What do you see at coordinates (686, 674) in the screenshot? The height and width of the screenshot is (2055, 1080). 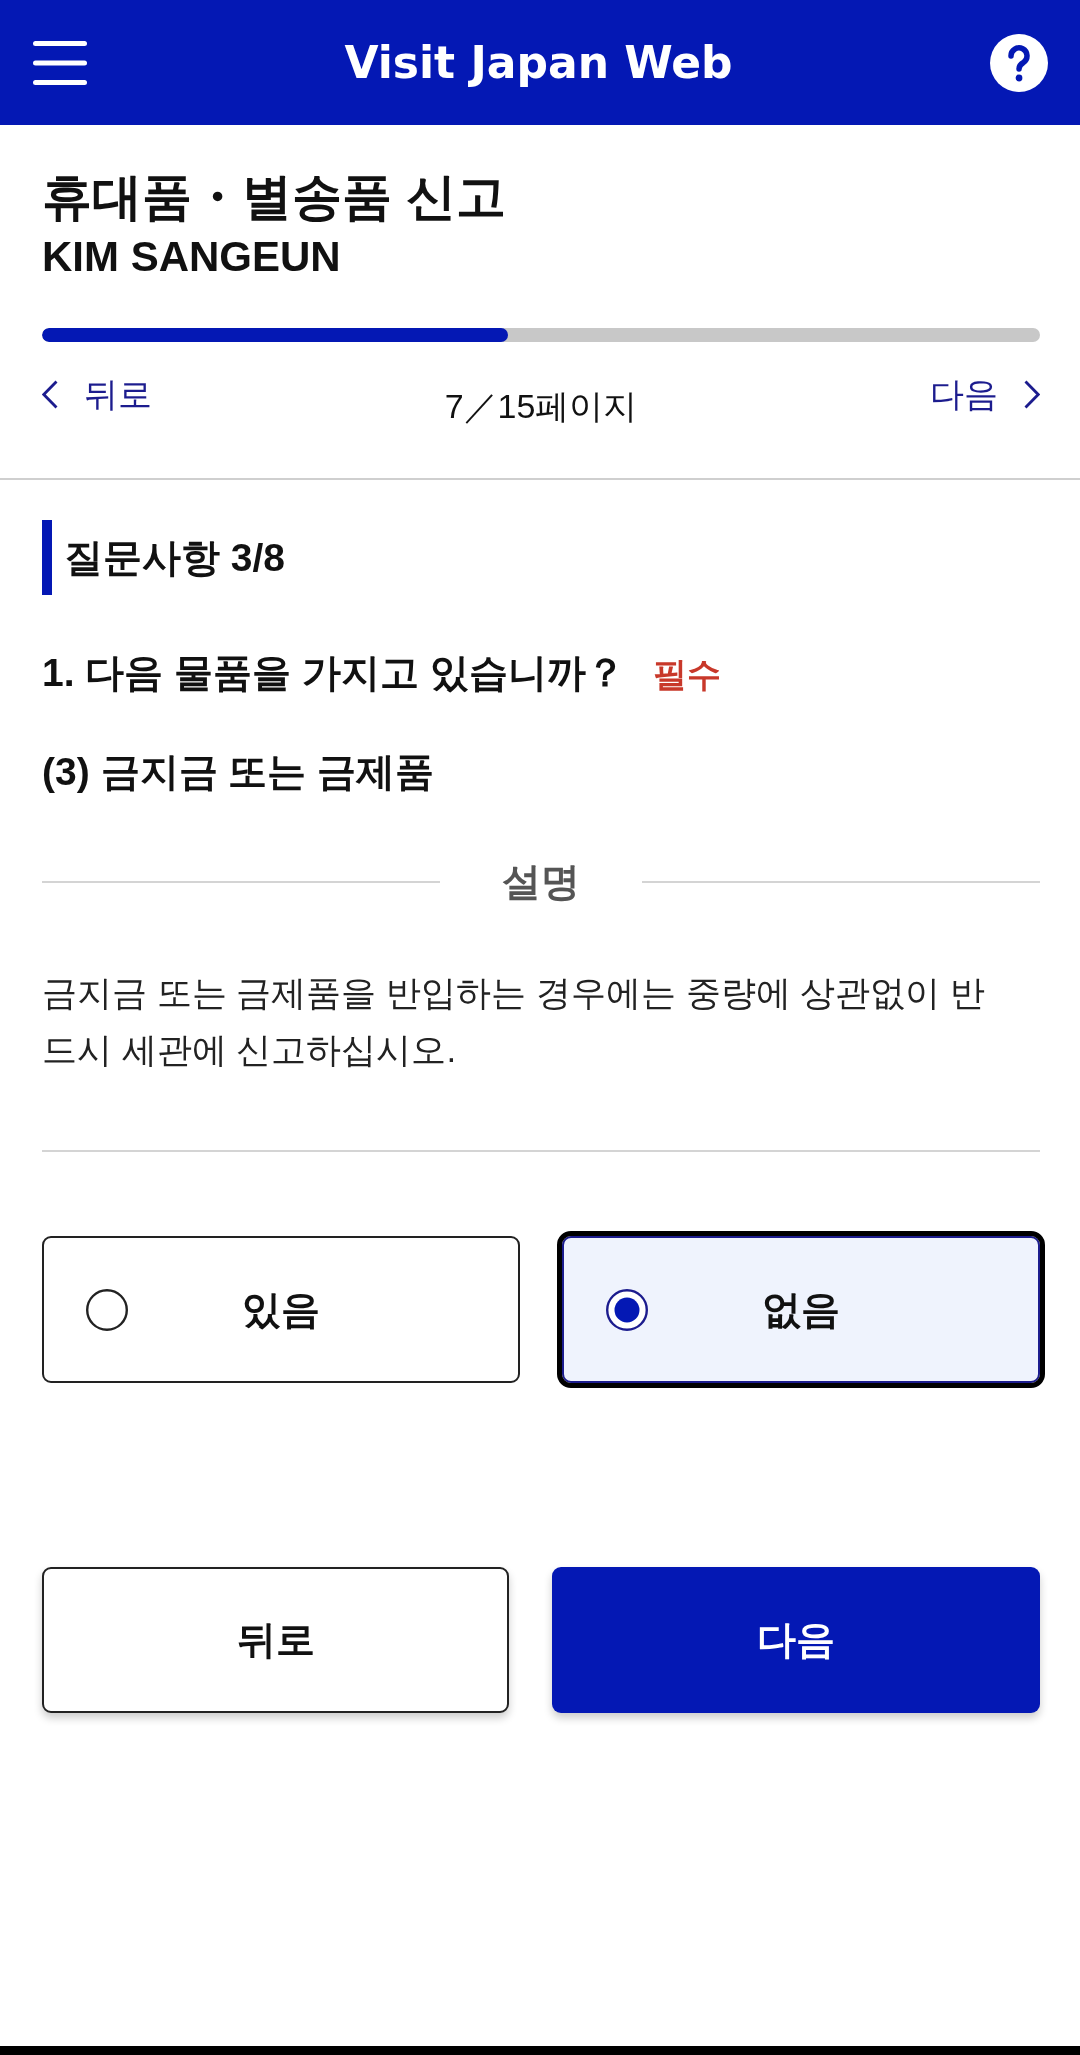 I see `required-label: 필수` at bounding box center [686, 674].